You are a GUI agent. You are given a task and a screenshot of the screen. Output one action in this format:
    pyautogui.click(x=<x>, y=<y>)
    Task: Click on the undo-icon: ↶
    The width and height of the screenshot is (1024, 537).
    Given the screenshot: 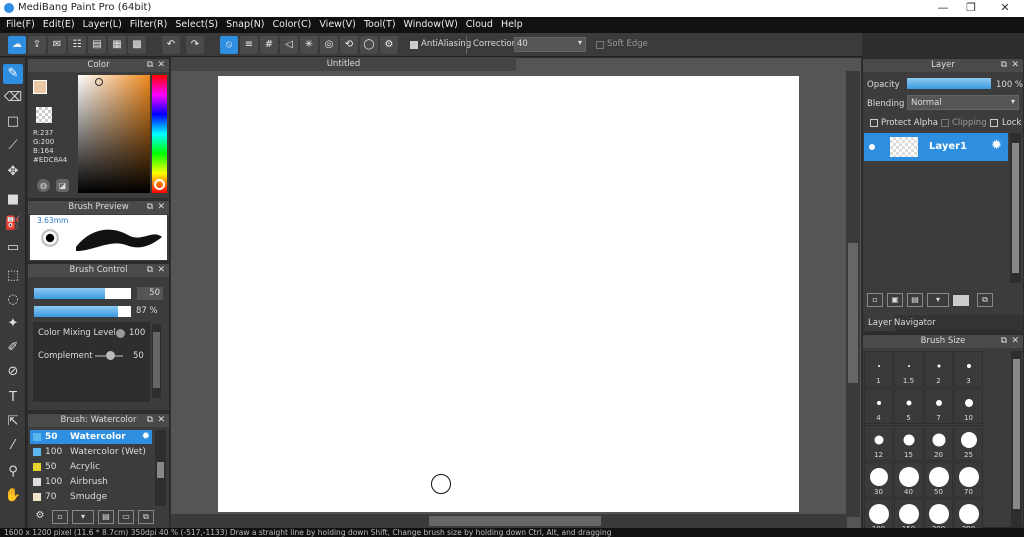 What is the action you would take?
    pyautogui.click(x=171, y=45)
    